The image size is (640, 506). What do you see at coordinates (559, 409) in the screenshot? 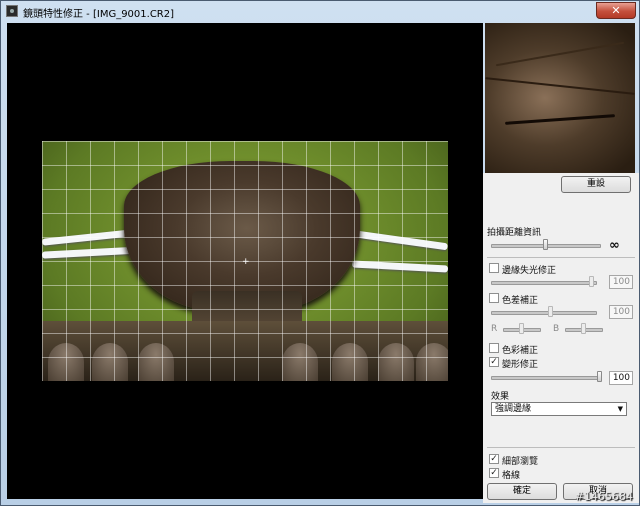
I see `effect-select: 強調邊緣 ▼` at bounding box center [559, 409].